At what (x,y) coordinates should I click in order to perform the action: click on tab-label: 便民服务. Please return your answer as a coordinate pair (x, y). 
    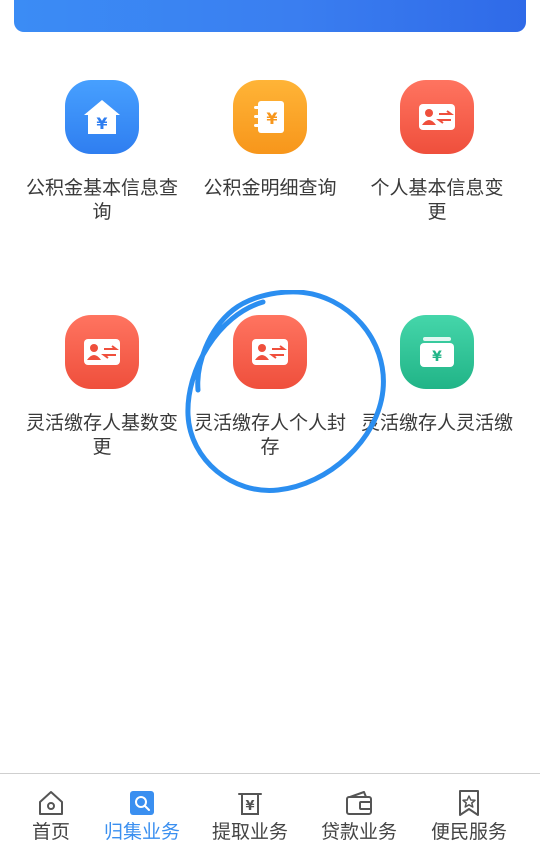
    Looking at the image, I should click on (468, 832).